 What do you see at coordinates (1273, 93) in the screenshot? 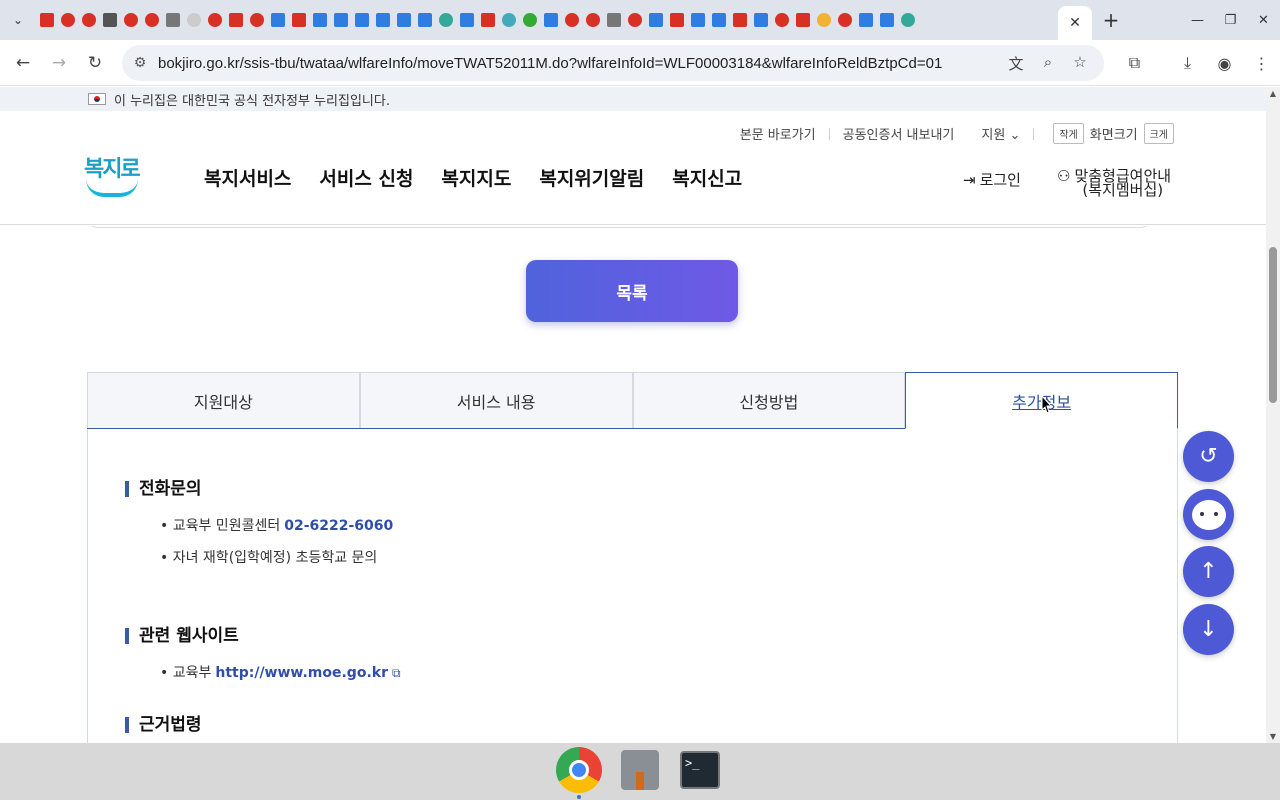
I see `scroll-up-arrow-icon: ▲` at bounding box center [1273, 93].